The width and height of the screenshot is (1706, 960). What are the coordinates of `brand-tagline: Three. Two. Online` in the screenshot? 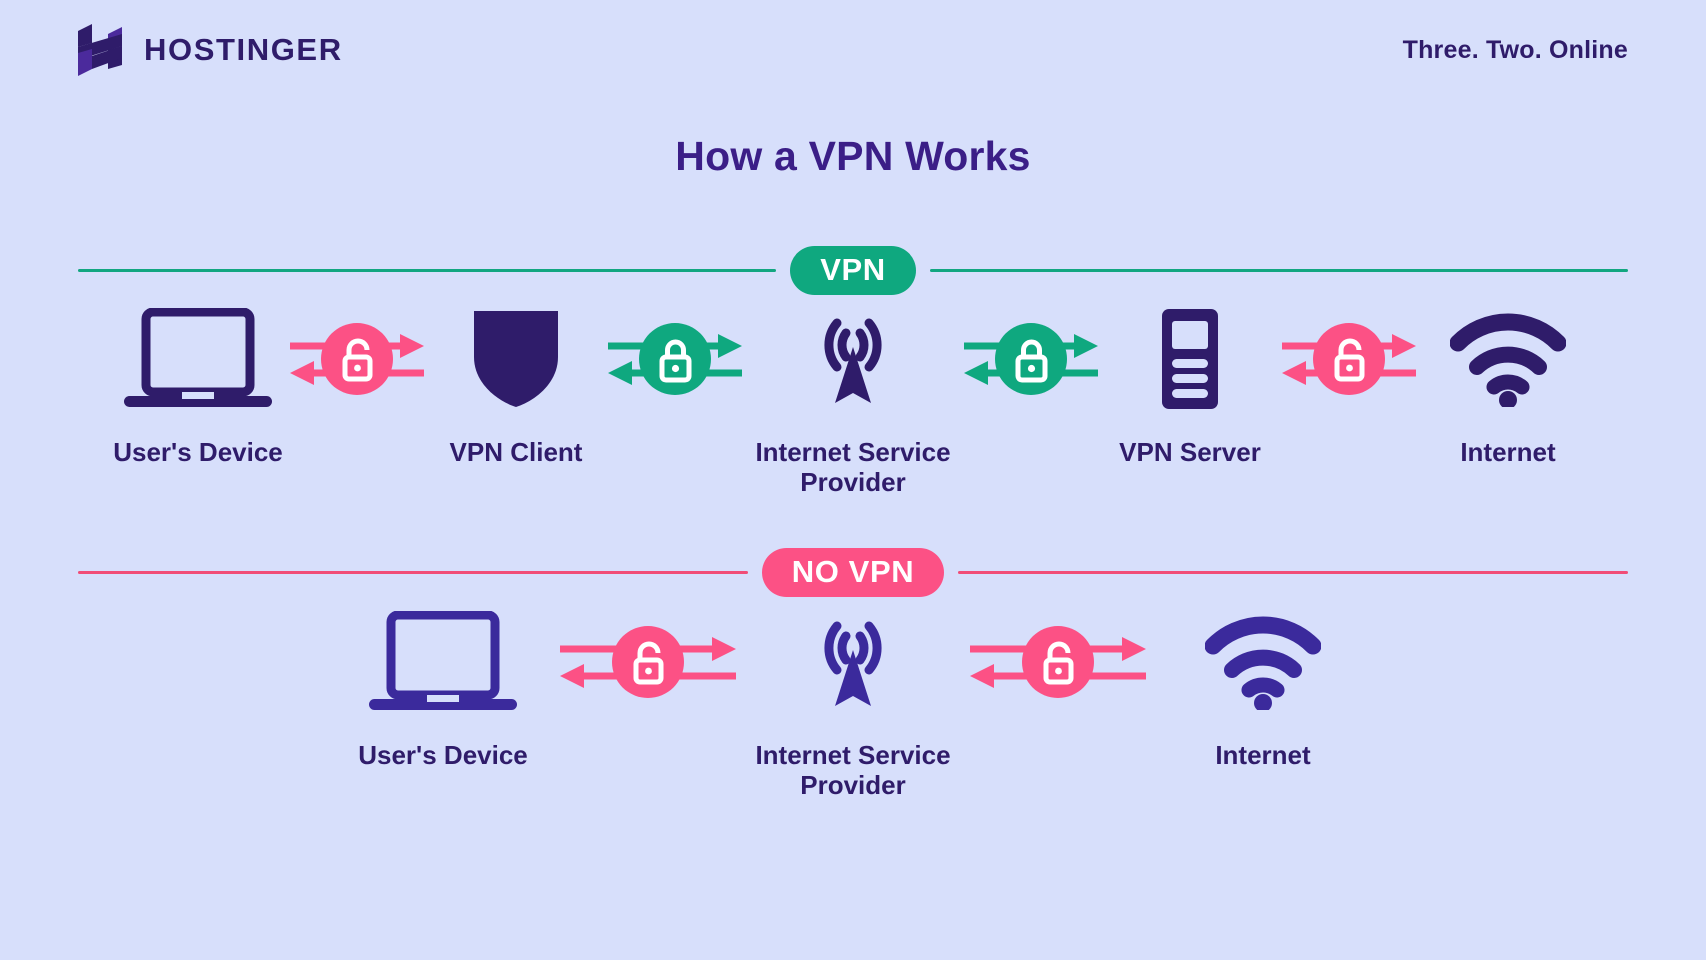 It's located at (1515, 49).